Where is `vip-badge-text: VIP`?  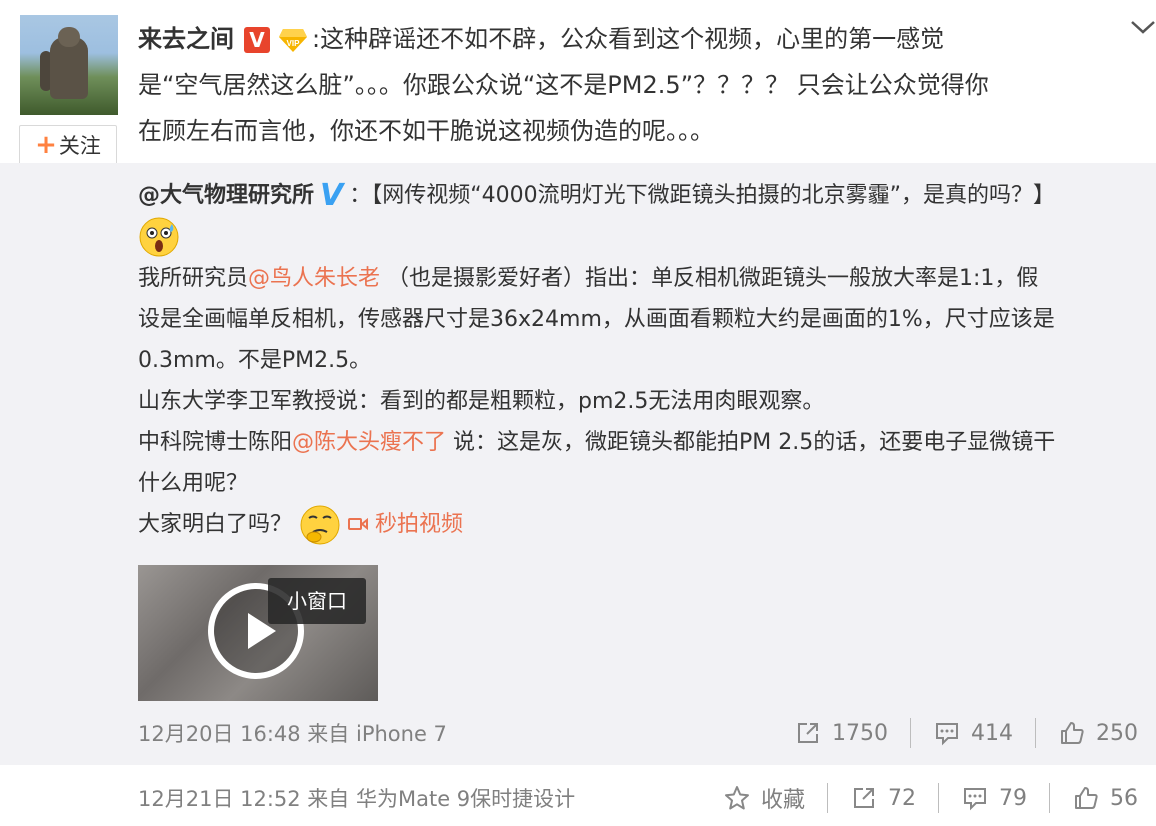
vip-badge-text: VIP is located at coordinates (294, 43).